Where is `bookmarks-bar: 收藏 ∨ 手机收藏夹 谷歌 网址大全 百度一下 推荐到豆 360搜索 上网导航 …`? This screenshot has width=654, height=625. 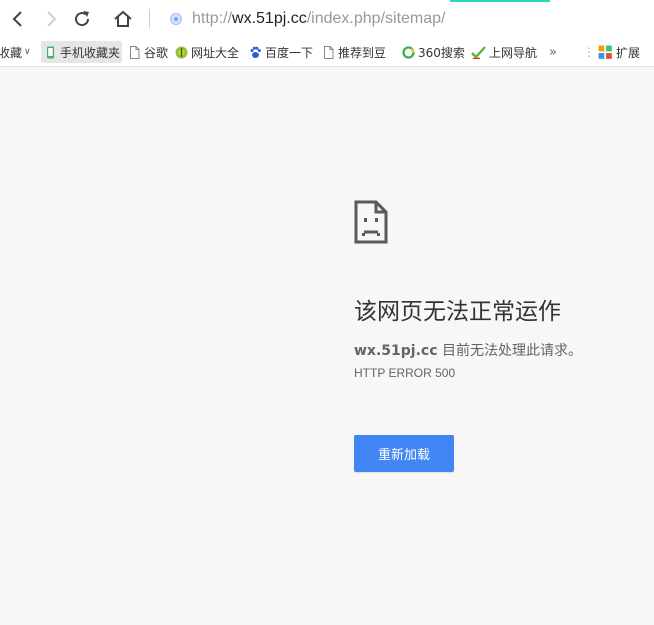 bookmarks-bar: 收藏 ∨ 手机收藏夹 谷歌 网址大全 百度一下 推荐到豆 360搜索 上网导航 … is located at coordinates (327, 52).